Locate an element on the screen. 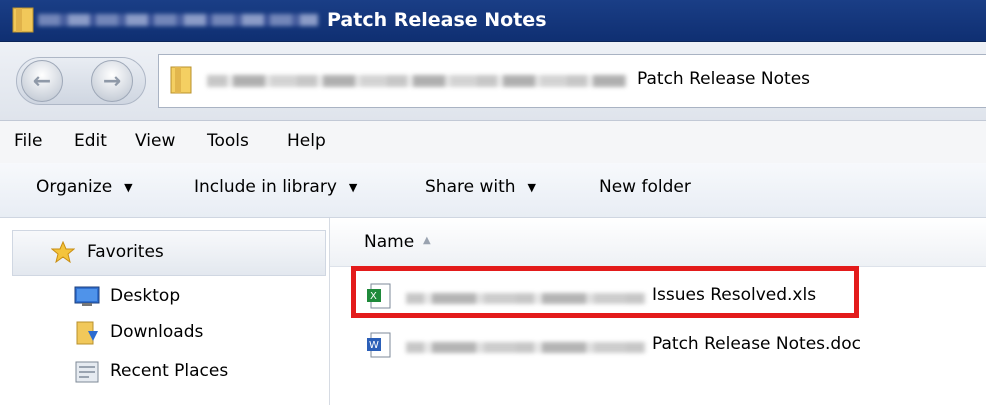 The width and height of the screenshot is (986, 405). navigation-buttons: ← → is located at coordinates (81, 81).